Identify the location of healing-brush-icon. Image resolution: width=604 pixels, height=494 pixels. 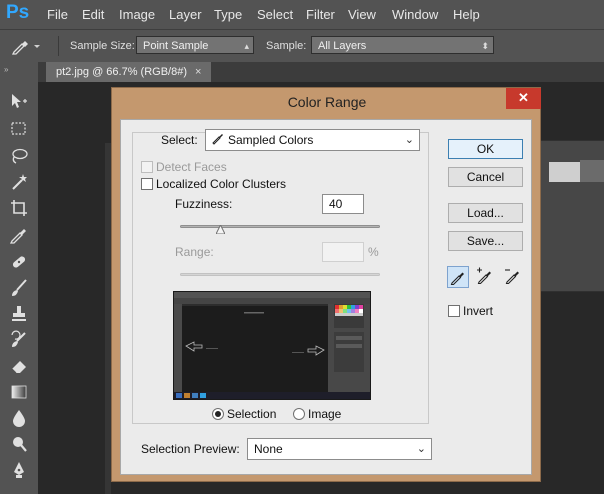
(19, 262).